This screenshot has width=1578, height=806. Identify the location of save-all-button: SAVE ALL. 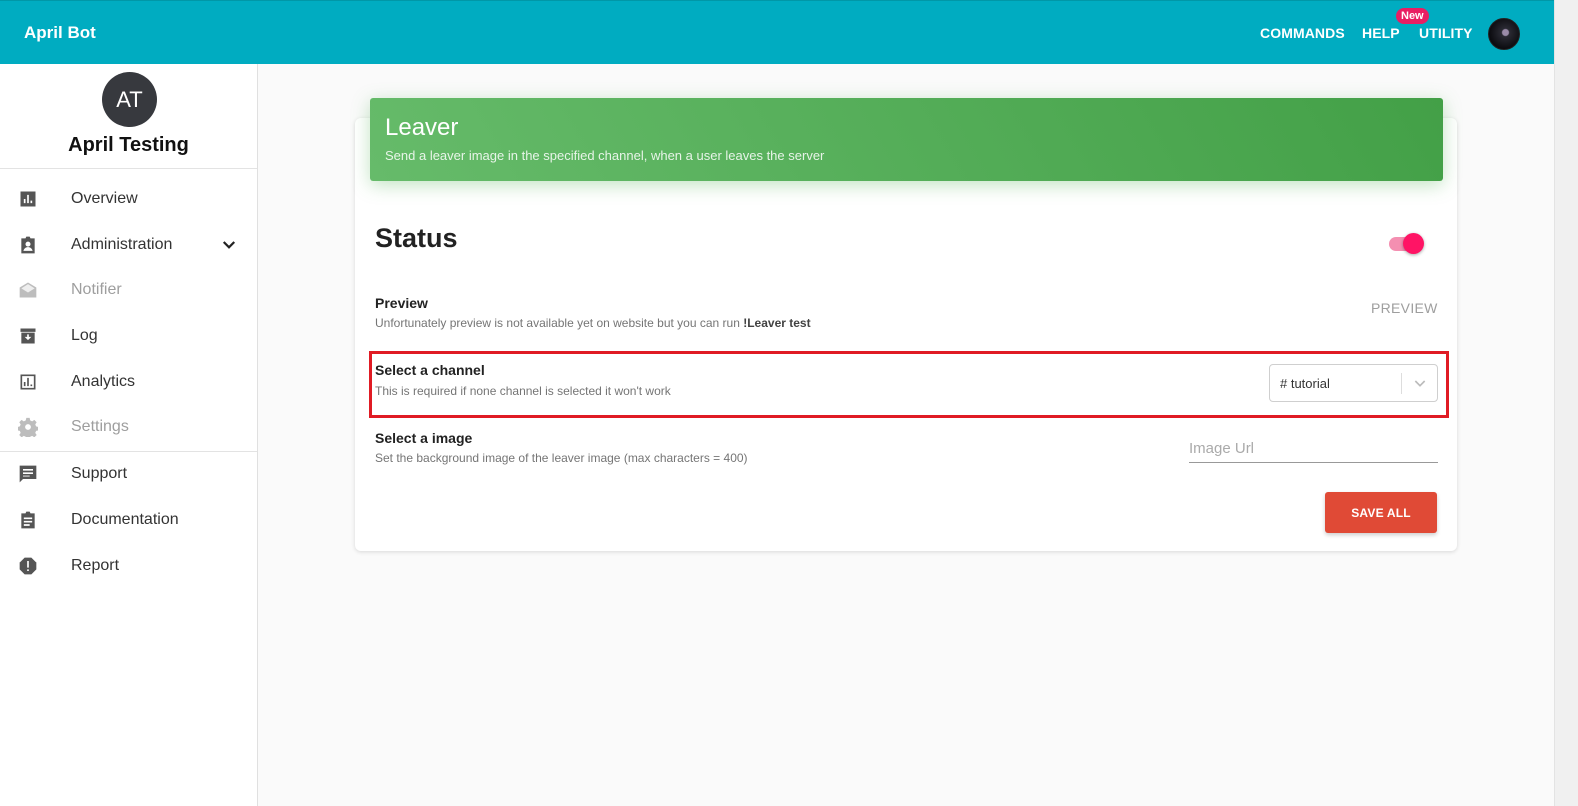
(1381, 512).